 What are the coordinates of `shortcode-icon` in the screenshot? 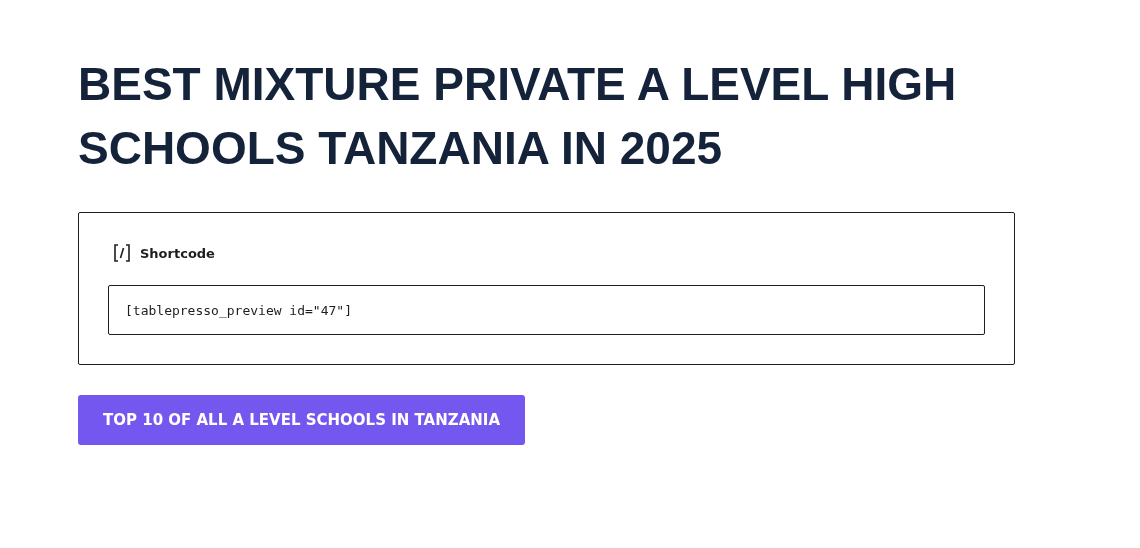 It's located at (122, 253).